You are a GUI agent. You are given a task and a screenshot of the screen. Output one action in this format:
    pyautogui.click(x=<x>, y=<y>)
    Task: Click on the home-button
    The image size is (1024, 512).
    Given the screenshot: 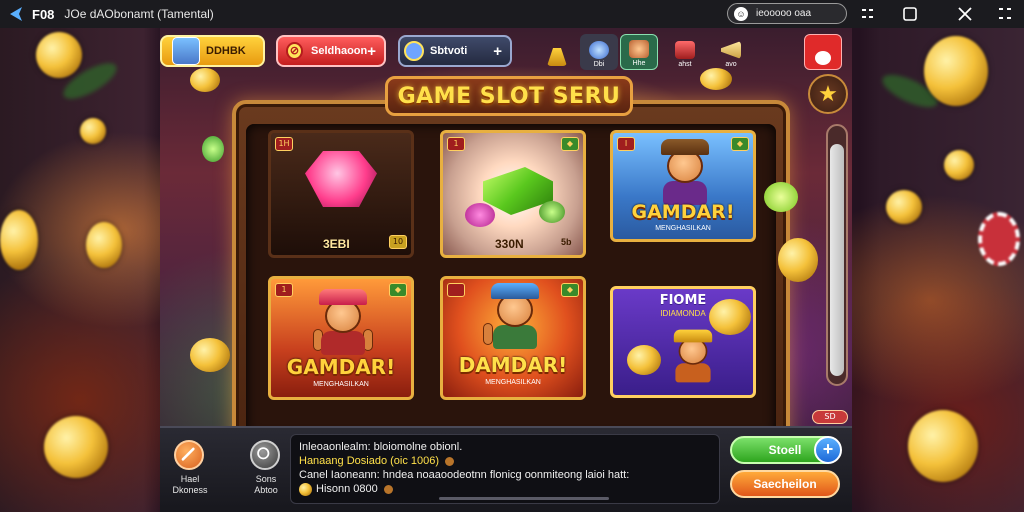 What is the action you would take?
    pyautogui.click(x=189, y=455)
    